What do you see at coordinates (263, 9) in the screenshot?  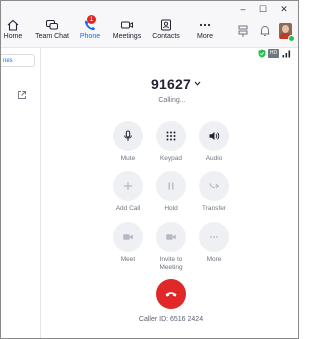 I see `maximize-button: ☐` at bounding box center [263, 9].